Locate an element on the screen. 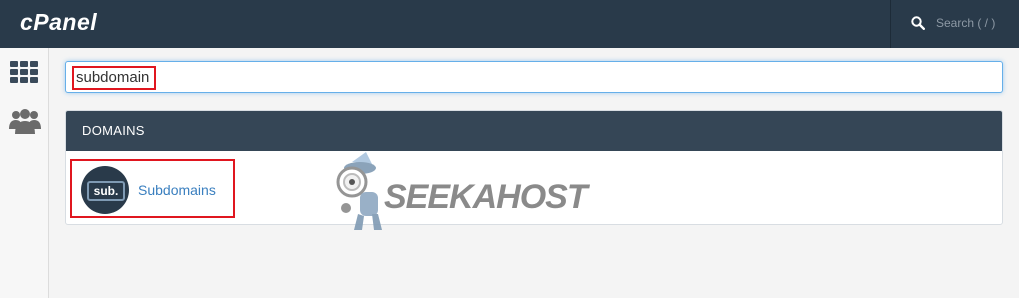  subdomains-icon-text: sub. is located at coordinates (106, 191).